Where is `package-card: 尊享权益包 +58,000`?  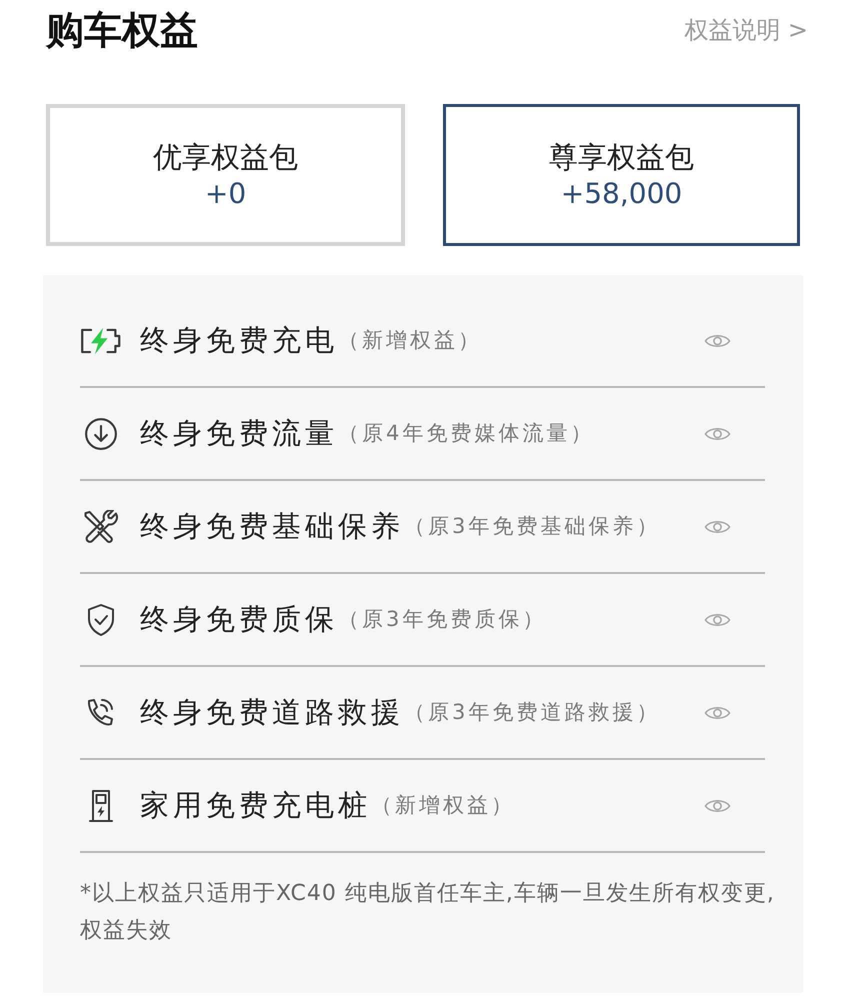 package-card: 尊享权益包 +58,000 is located at coordinates (621, 175).